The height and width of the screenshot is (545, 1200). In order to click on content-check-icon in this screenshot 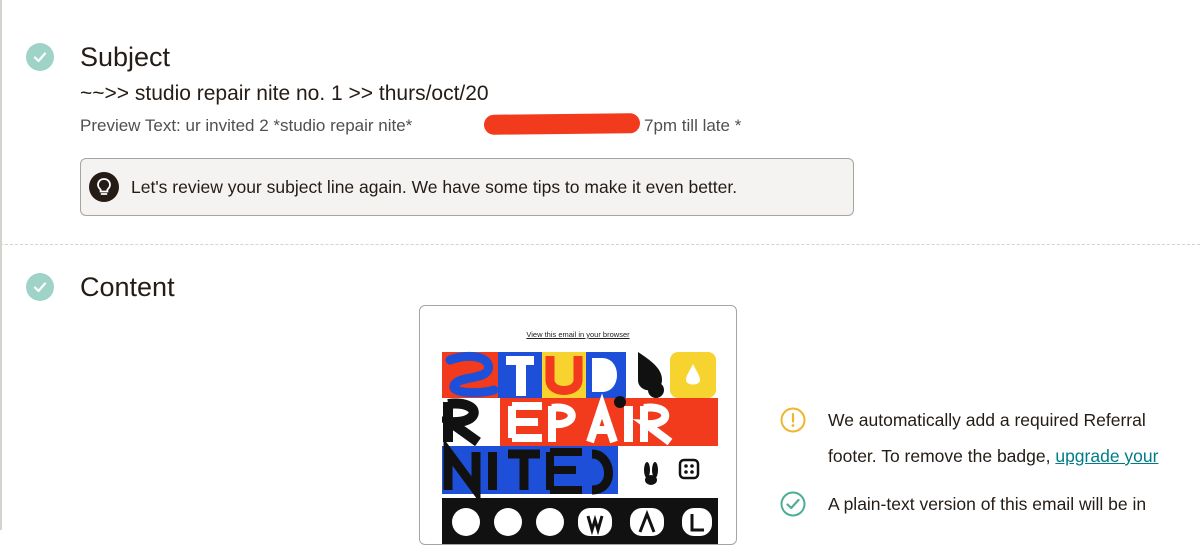, I will do `click(40, 287)`.